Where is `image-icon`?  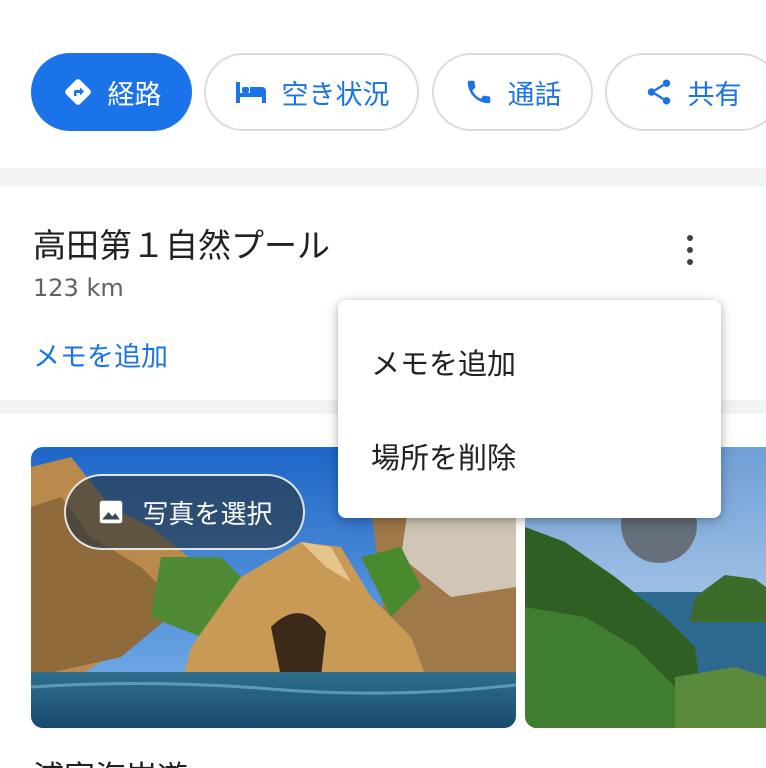
image-icon is located at coordinates (111, 512).